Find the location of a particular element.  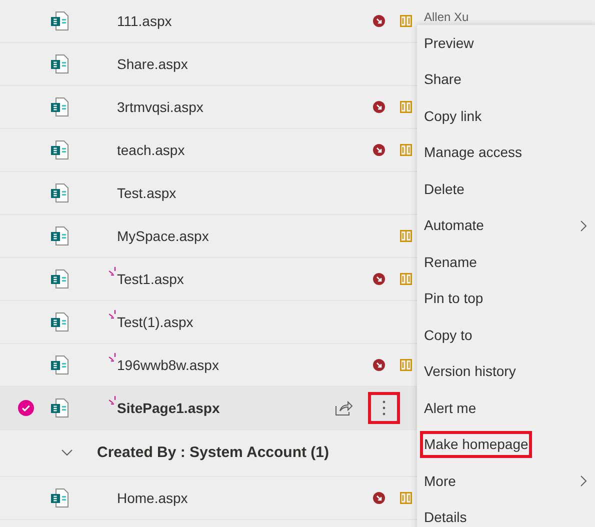

menu-item: Delete is located at coordinates (506, 189).